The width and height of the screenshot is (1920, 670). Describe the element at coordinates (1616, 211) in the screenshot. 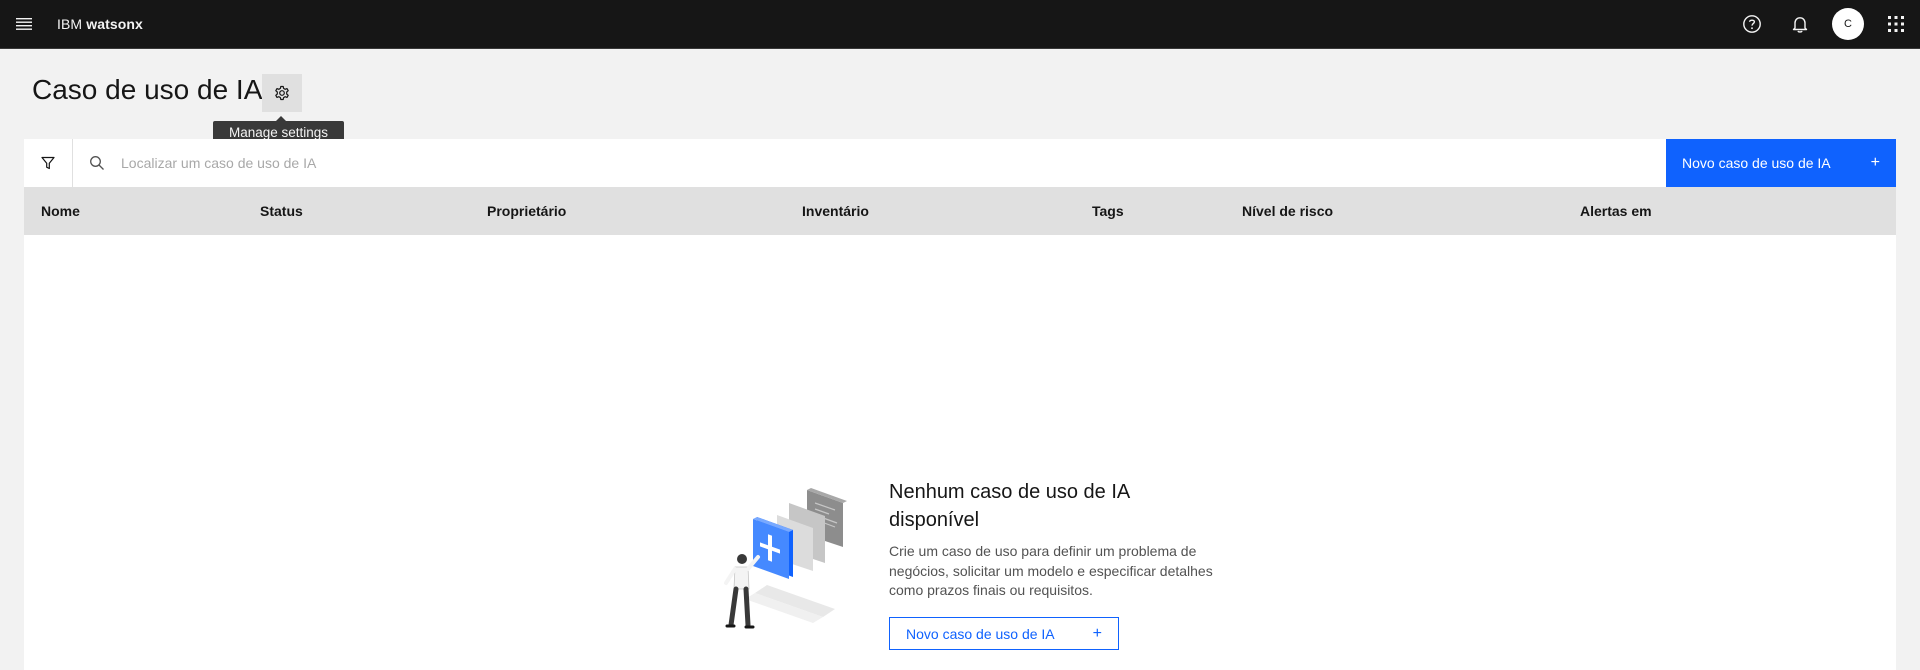

I see `column-header-alertas-em: Alertas em` at that location.